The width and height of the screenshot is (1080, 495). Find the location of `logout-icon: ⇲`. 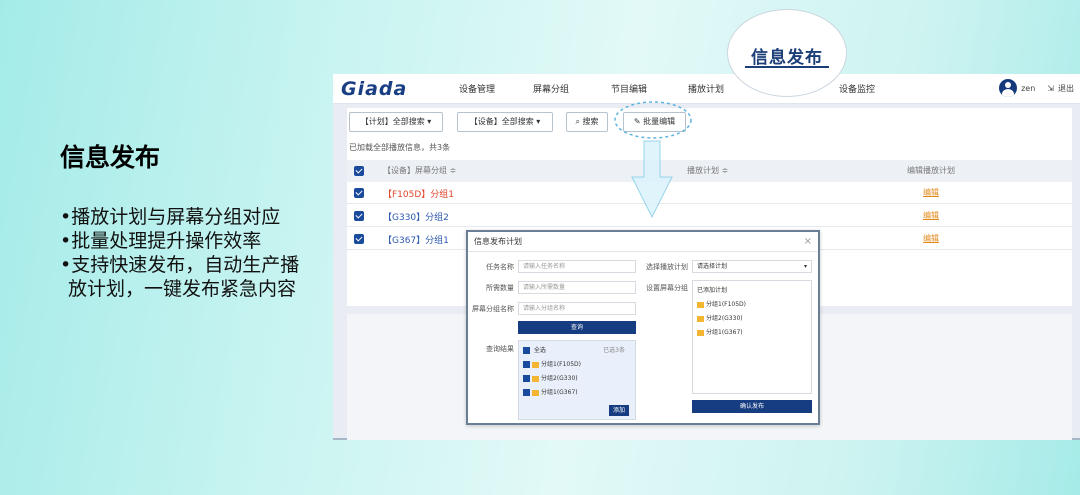

logout-icon: ⇲ is located at coordinates (1050, 88).